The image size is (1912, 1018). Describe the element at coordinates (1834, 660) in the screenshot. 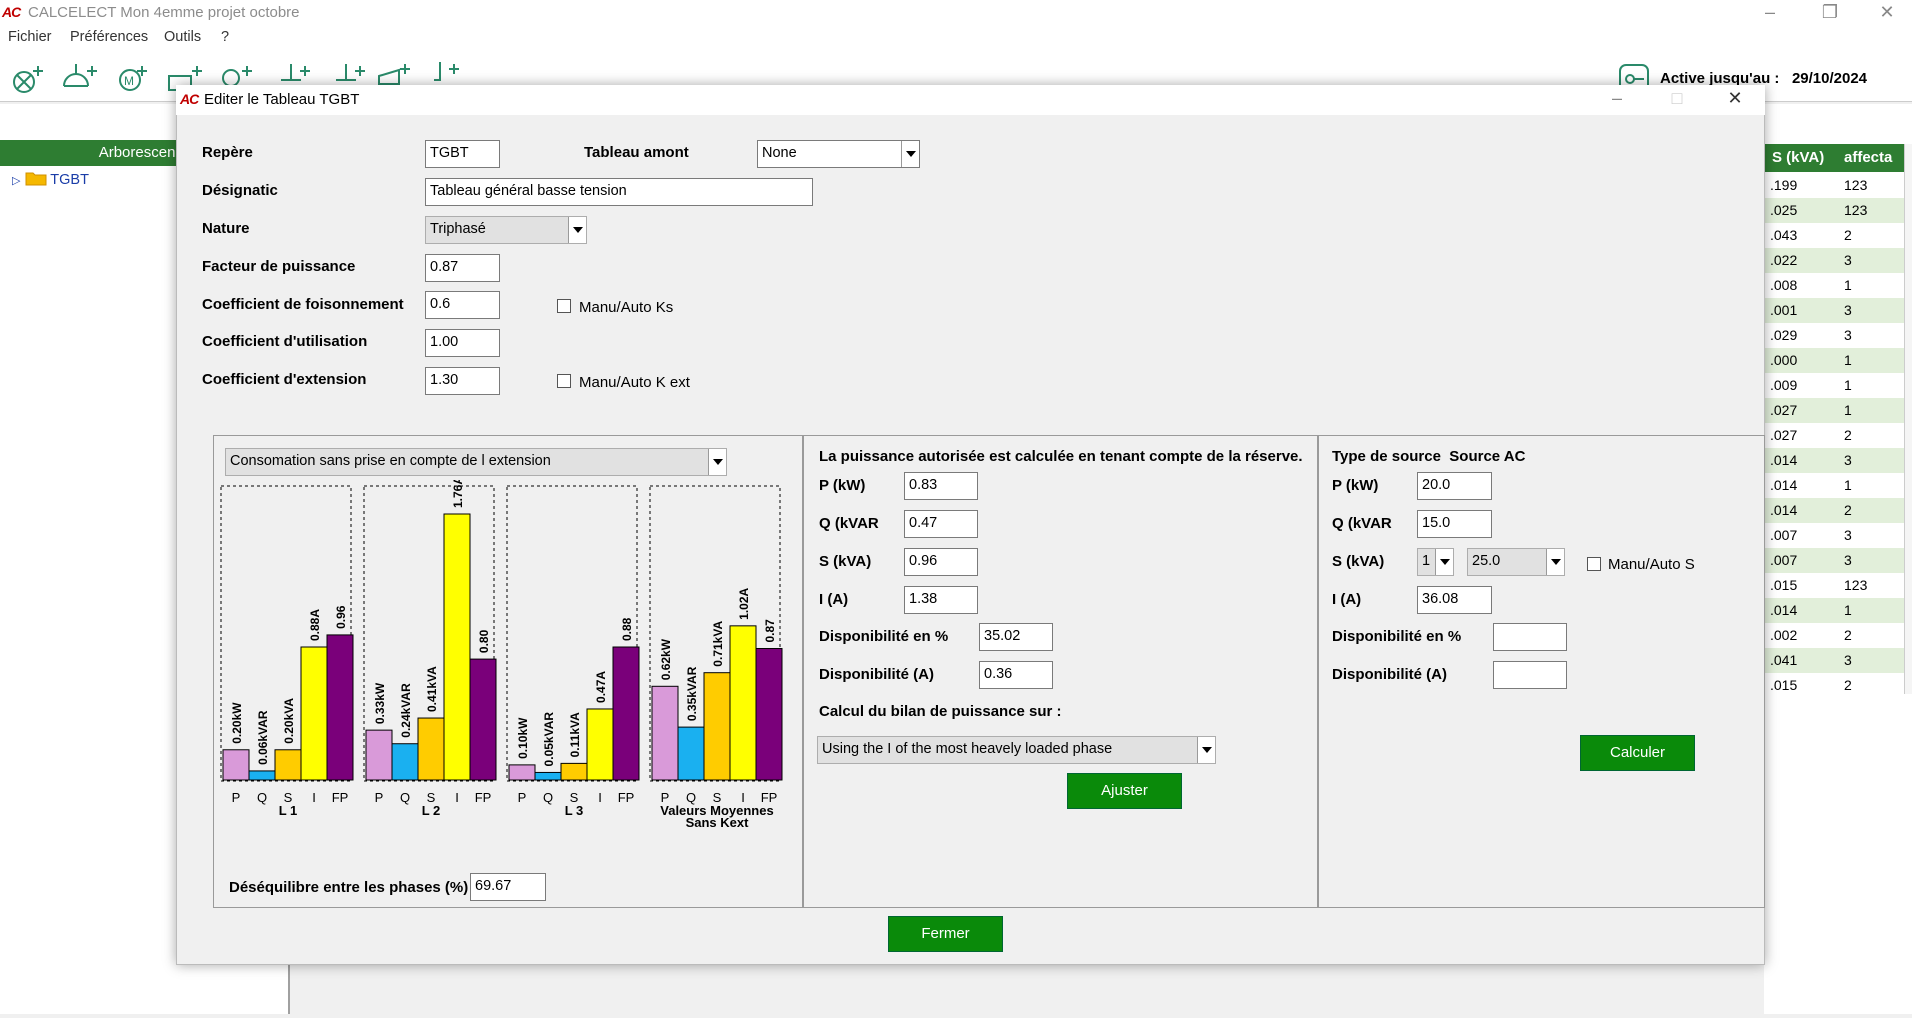

I see `table-row: .041 3` at that location.